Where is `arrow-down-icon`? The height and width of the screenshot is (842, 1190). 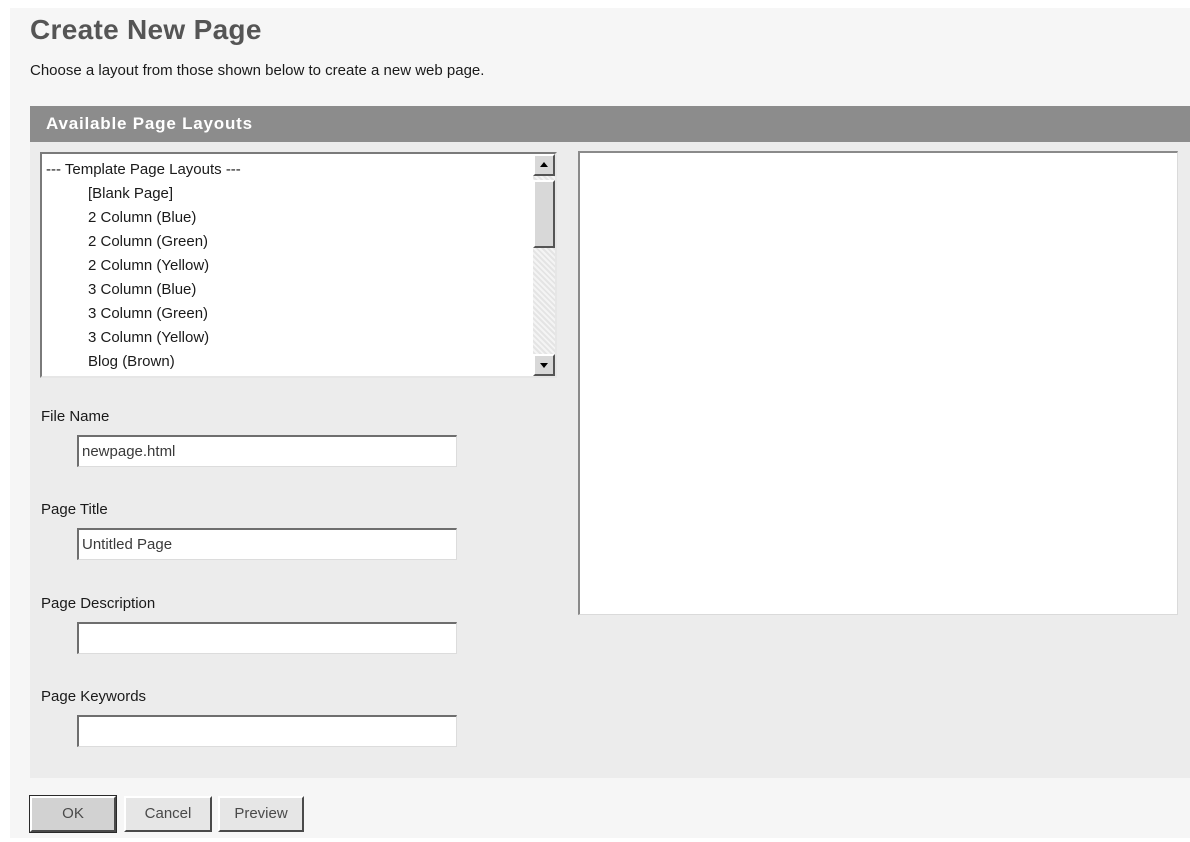 arrow-down-icon is located at coordinates (544, 365).